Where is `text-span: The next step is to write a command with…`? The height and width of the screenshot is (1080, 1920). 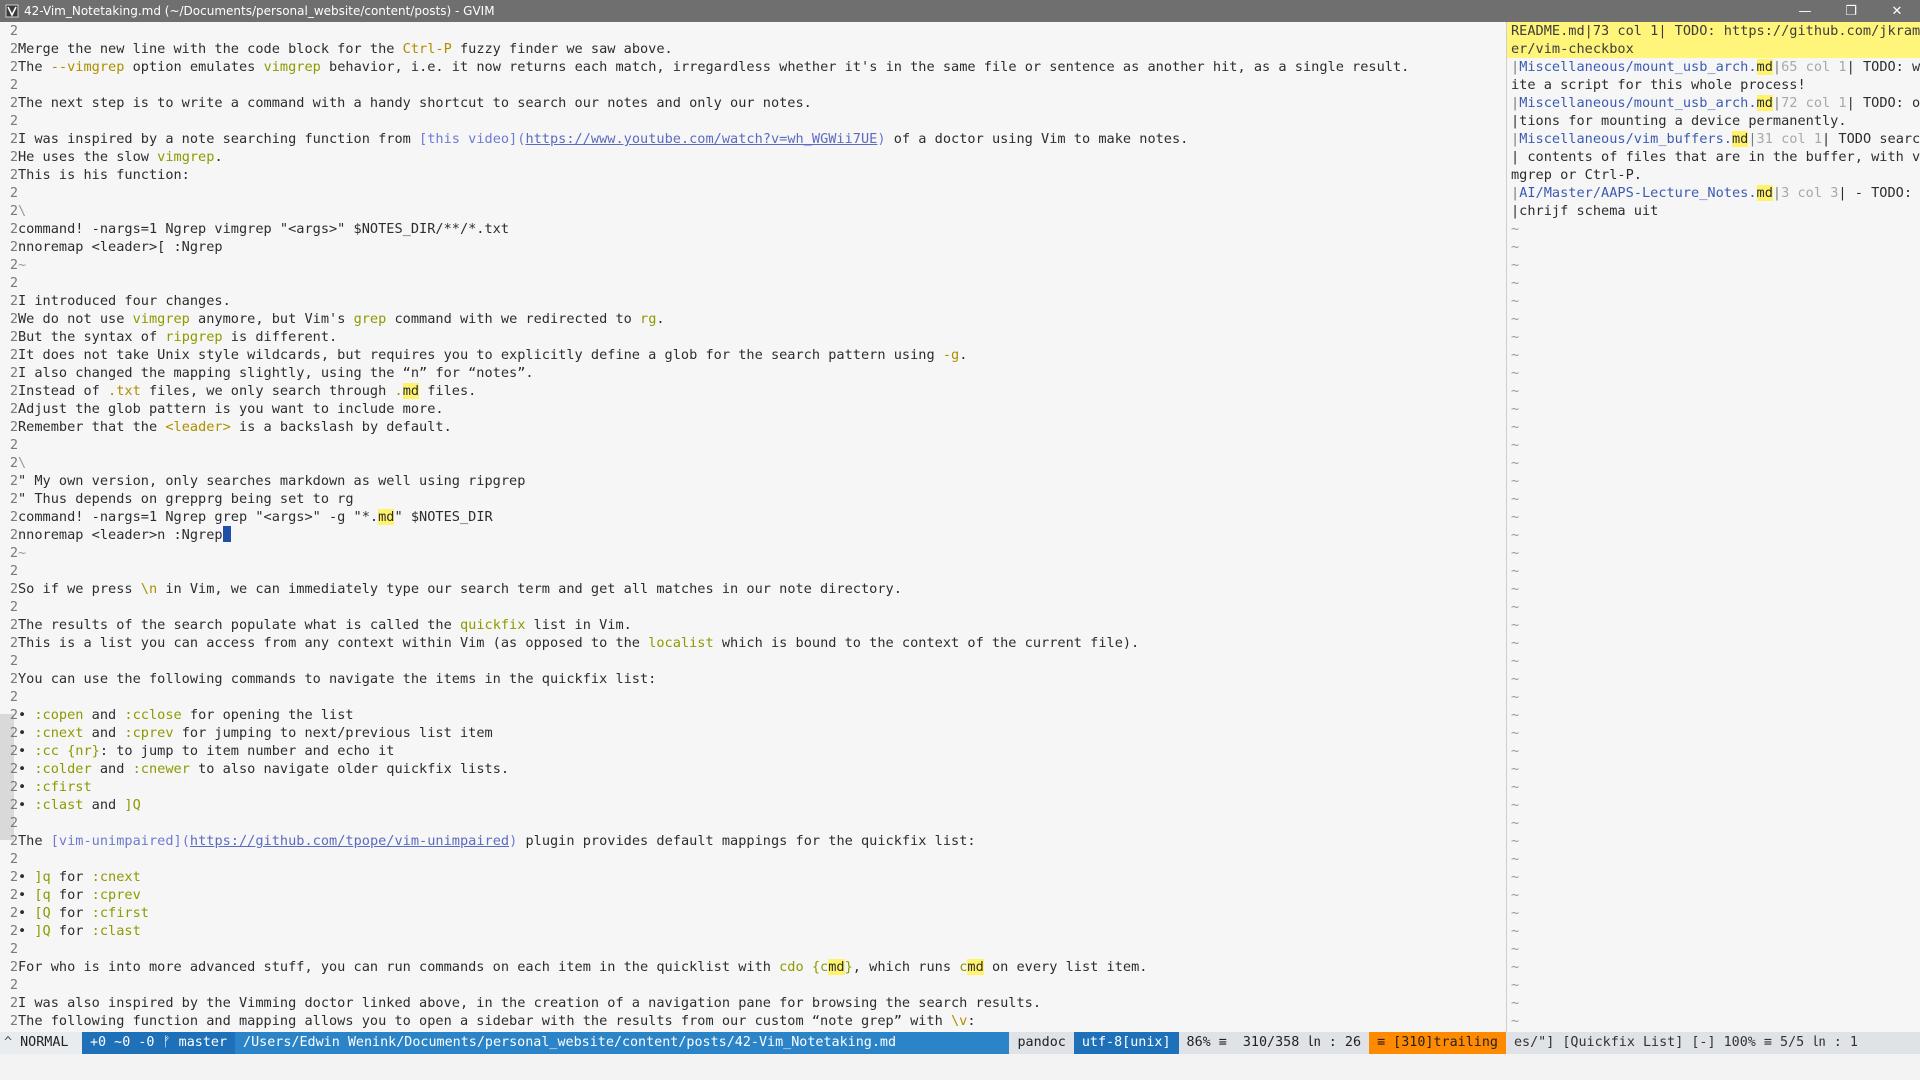 text-span: The next step is to write a command with… is located at coordinates (415, 103).